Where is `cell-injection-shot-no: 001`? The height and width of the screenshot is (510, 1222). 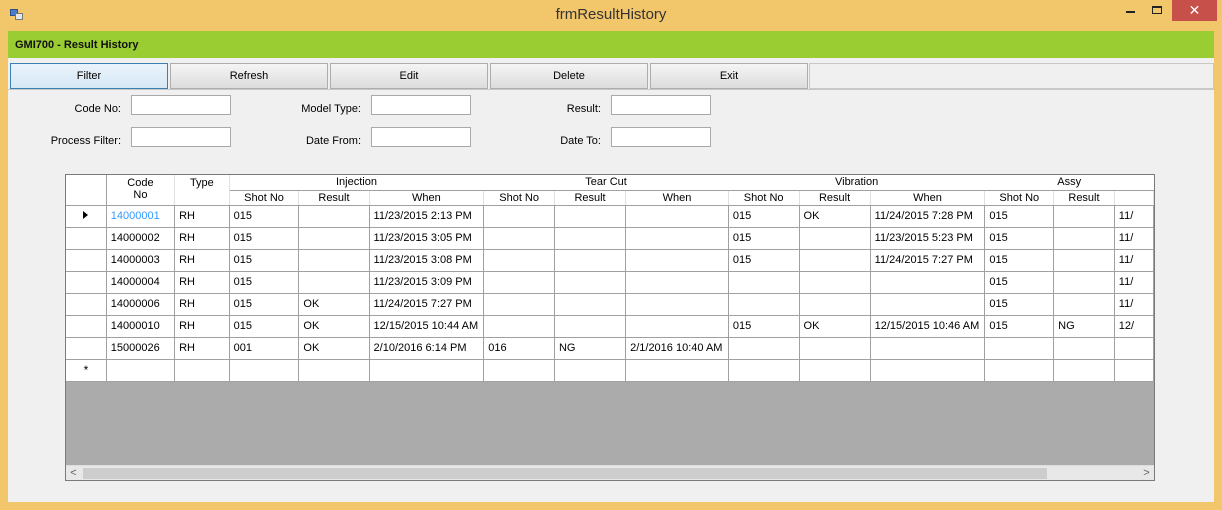 cell-injection-shot-no: 001 is located at coordinates (264, 348).